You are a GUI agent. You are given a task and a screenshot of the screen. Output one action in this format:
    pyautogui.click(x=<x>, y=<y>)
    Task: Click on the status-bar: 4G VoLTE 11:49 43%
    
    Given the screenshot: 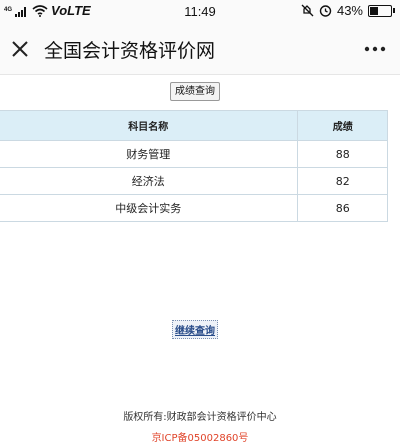 What is the action you would take?
    pyautogui.click(x=200, y=12)
    